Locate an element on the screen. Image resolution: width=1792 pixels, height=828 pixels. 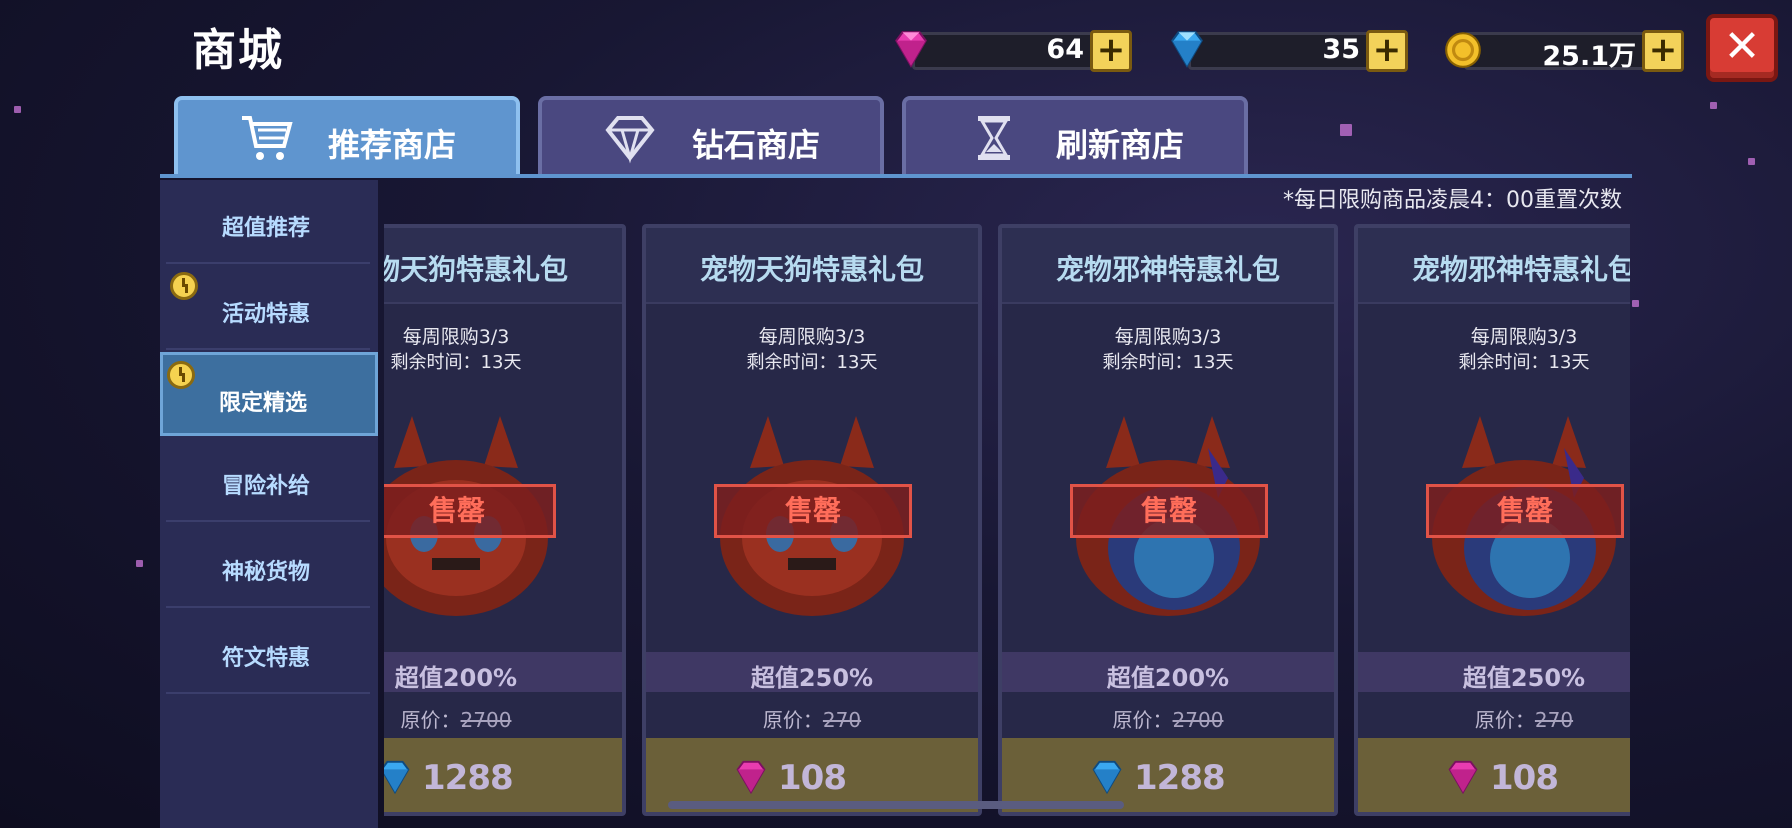
close-button: ✕ is located at coordinates (1742, 48).